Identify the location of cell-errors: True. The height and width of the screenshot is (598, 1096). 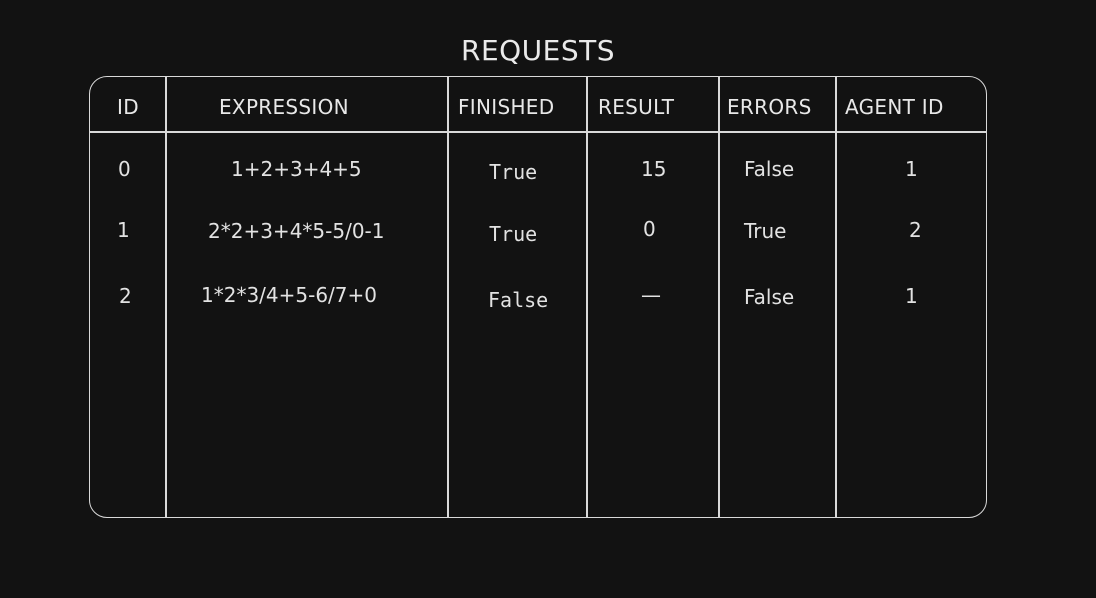
(765, 231).